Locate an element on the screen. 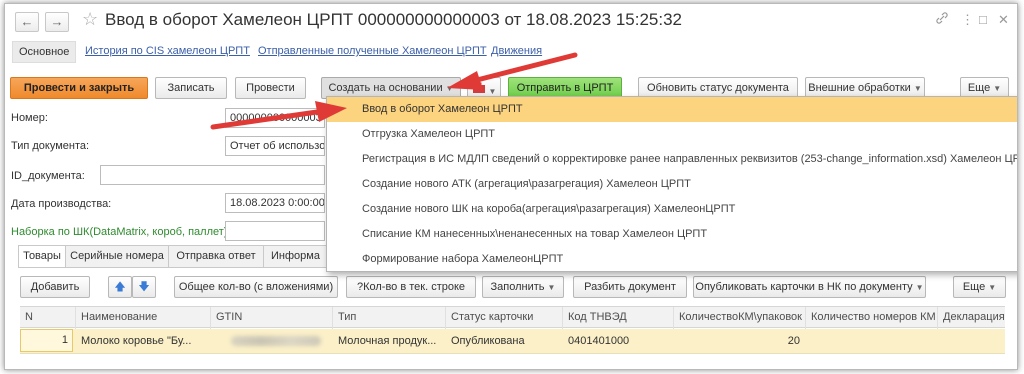 The height and width of the screenshot is (374, 1024). arrow-to-menu-item is located at coordinates (278, 115).